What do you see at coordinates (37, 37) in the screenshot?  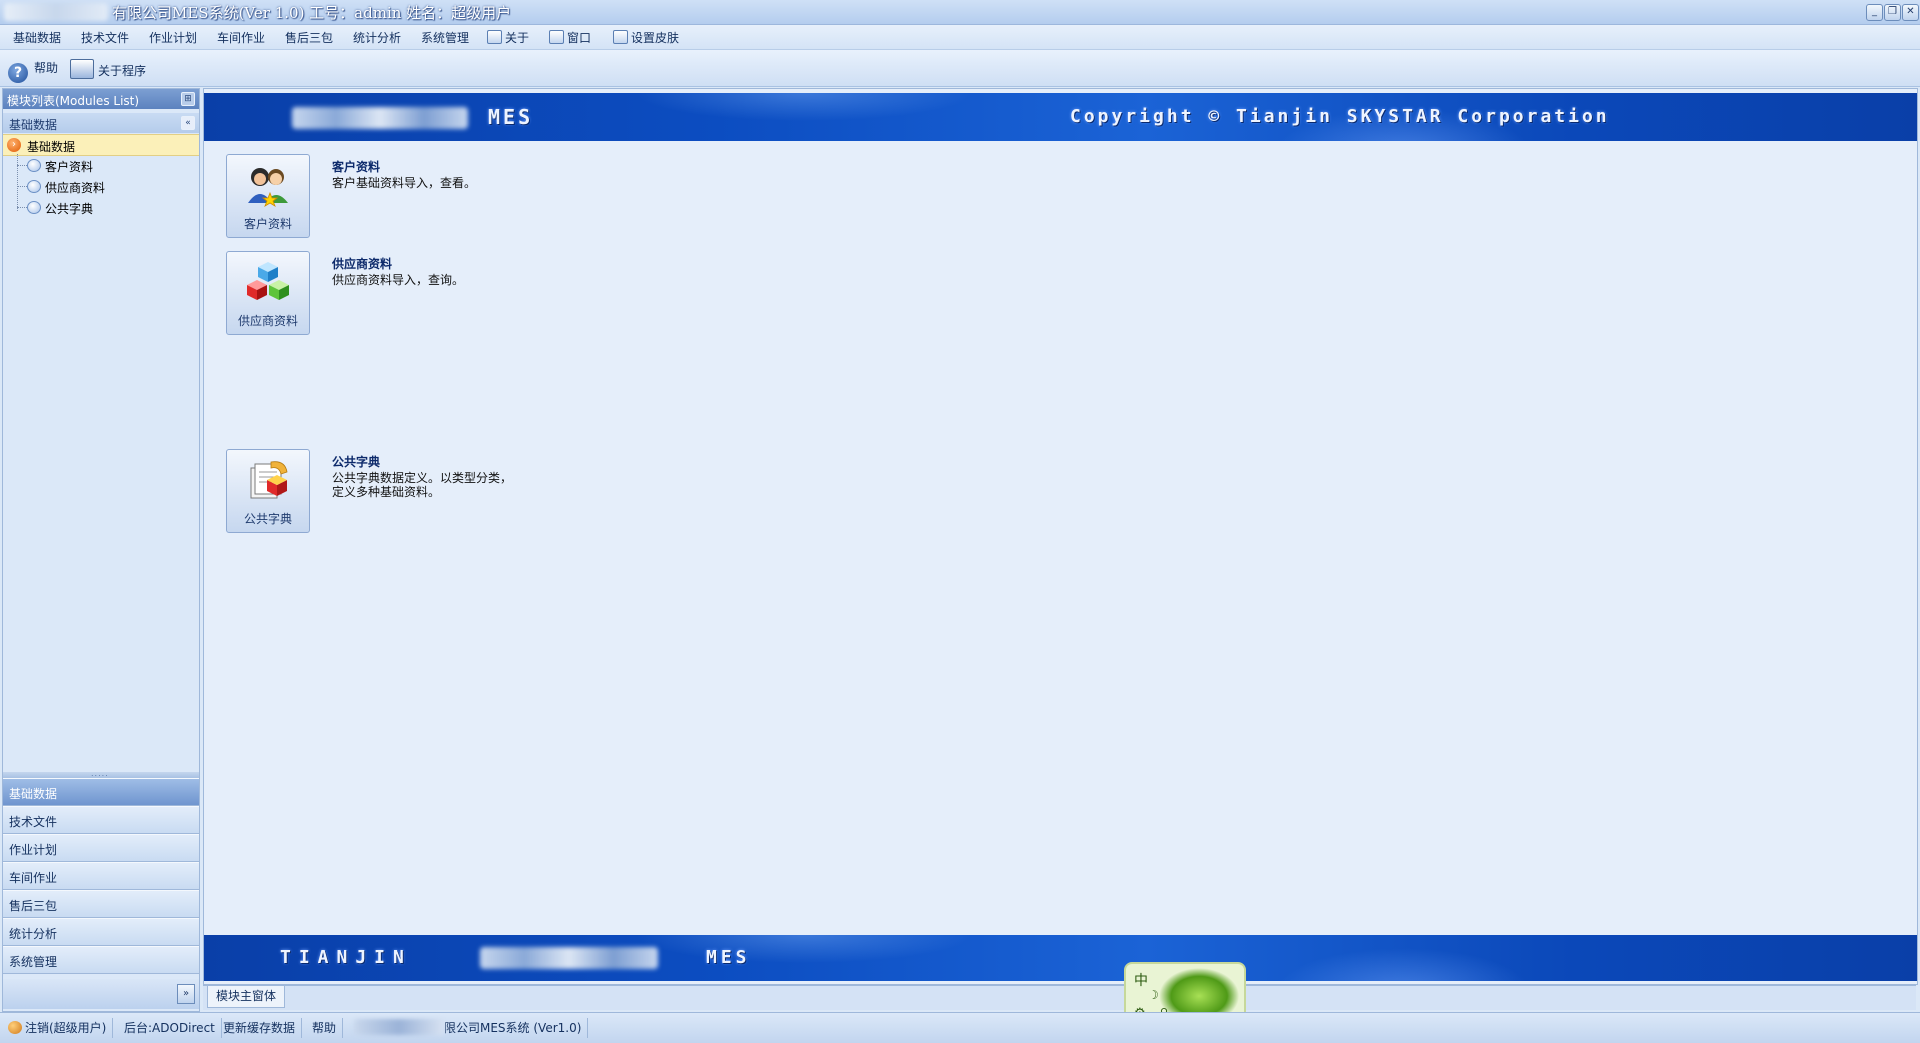 I see `menu-basic-data: 基础数据` at bounding box center [37, 37].